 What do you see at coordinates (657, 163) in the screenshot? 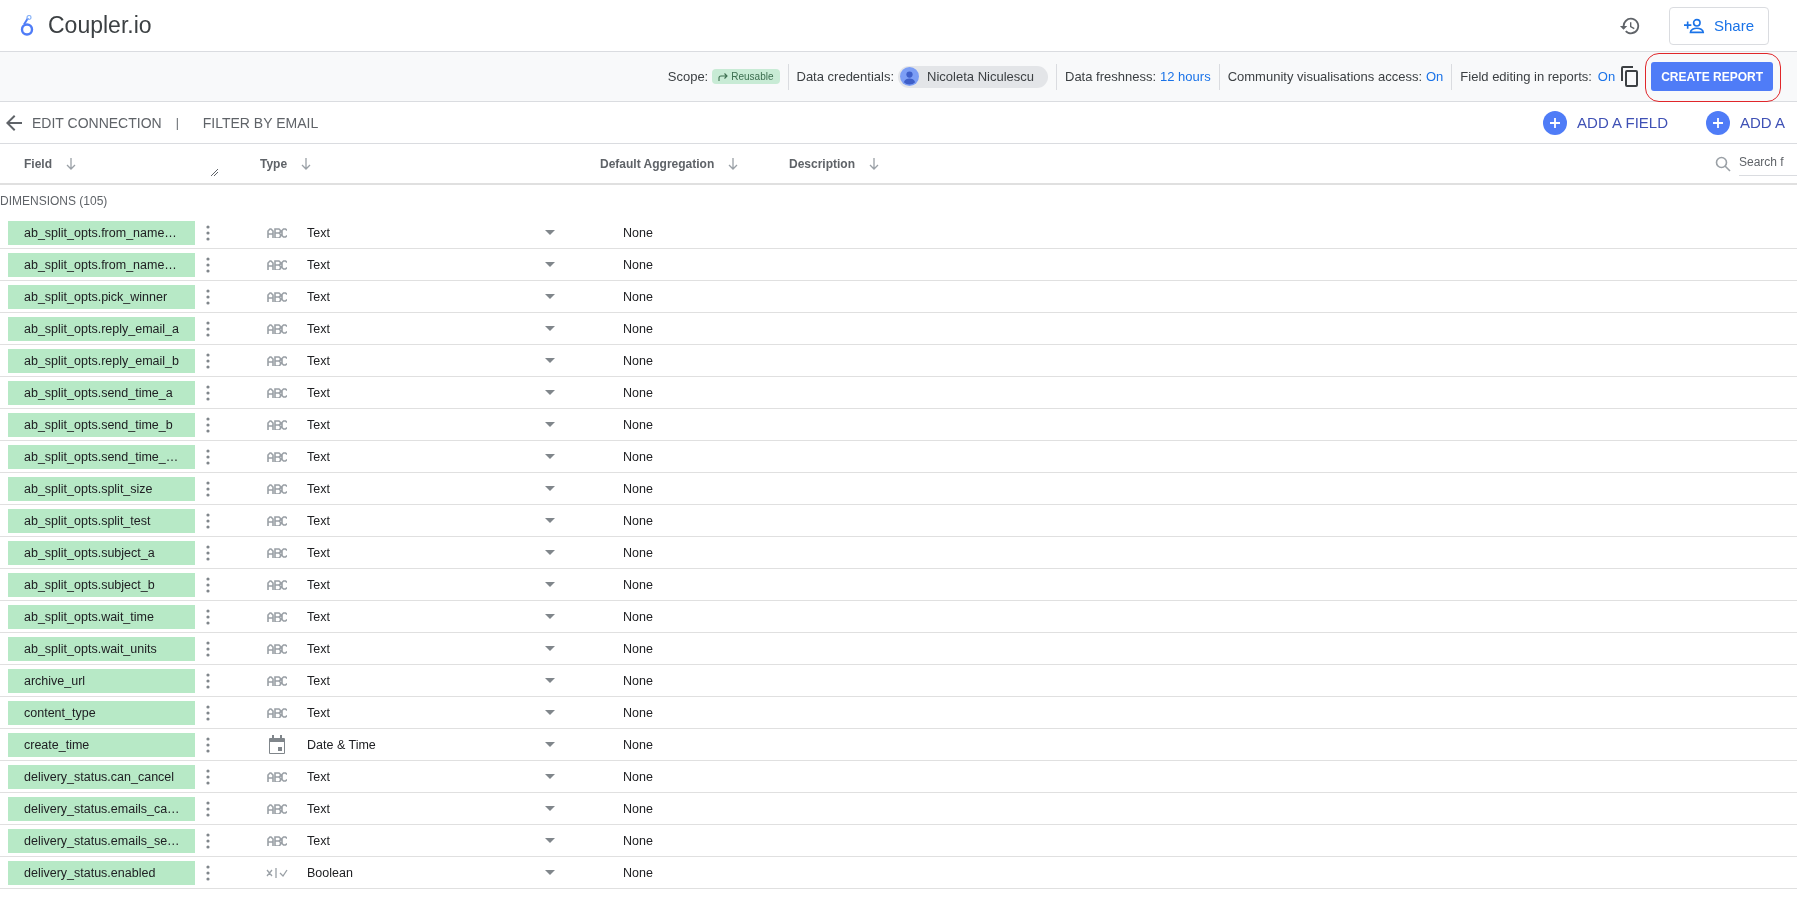
I see `column-header: Default Aggregation` at bounding box center [657, 163].